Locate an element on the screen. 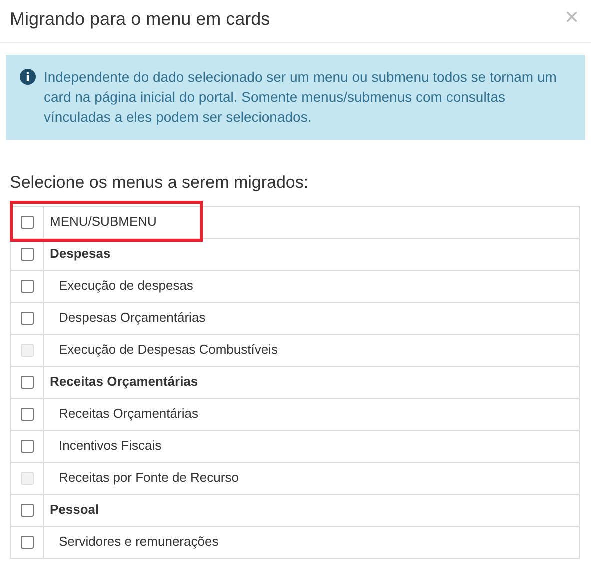 The width and height of the screenshot is (591, 572). submenu-label: Receitas Orçamentárias is located at coordinates (128, 414).